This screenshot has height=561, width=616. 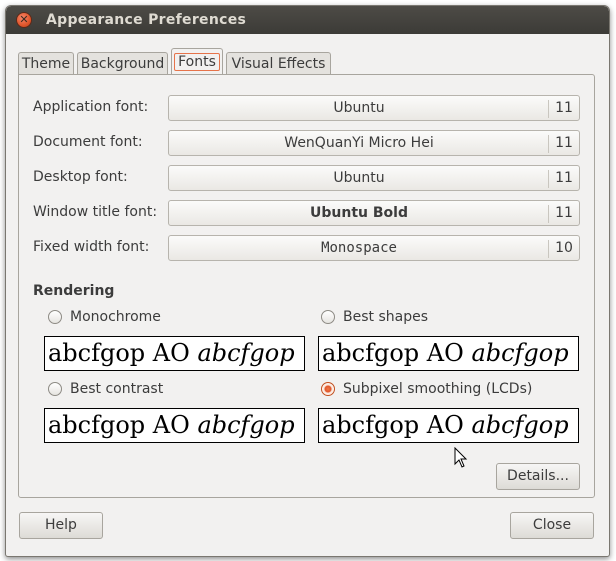 What do you see at coordinates (307, 20) in the screenshot?
I see `titlebar: ✕ Appearance Preferences` at bounding box center [307, 20].